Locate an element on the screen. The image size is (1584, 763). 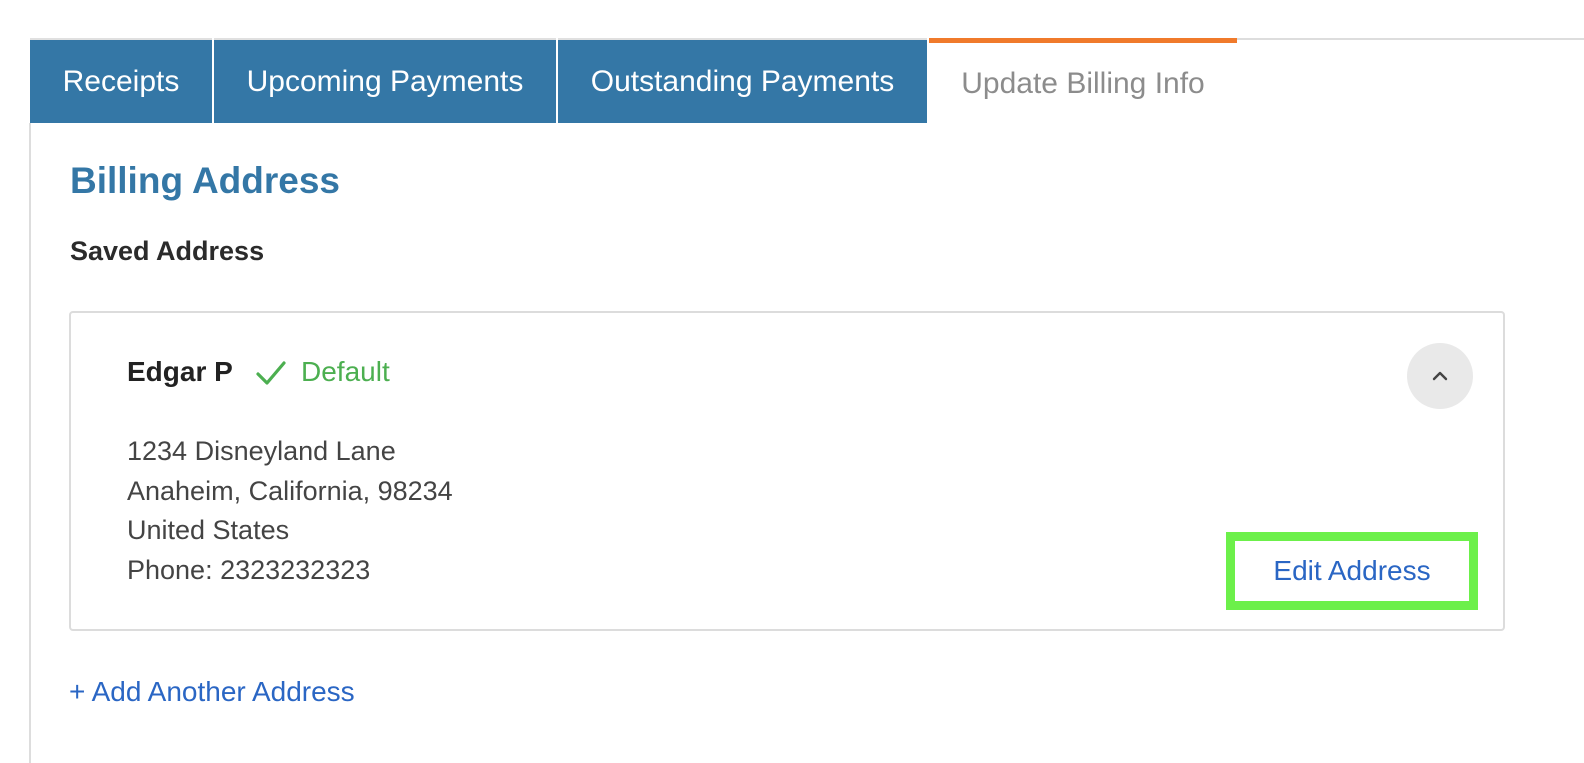
tab-receipts-label: Receipts is located at coordinates (121, 81).